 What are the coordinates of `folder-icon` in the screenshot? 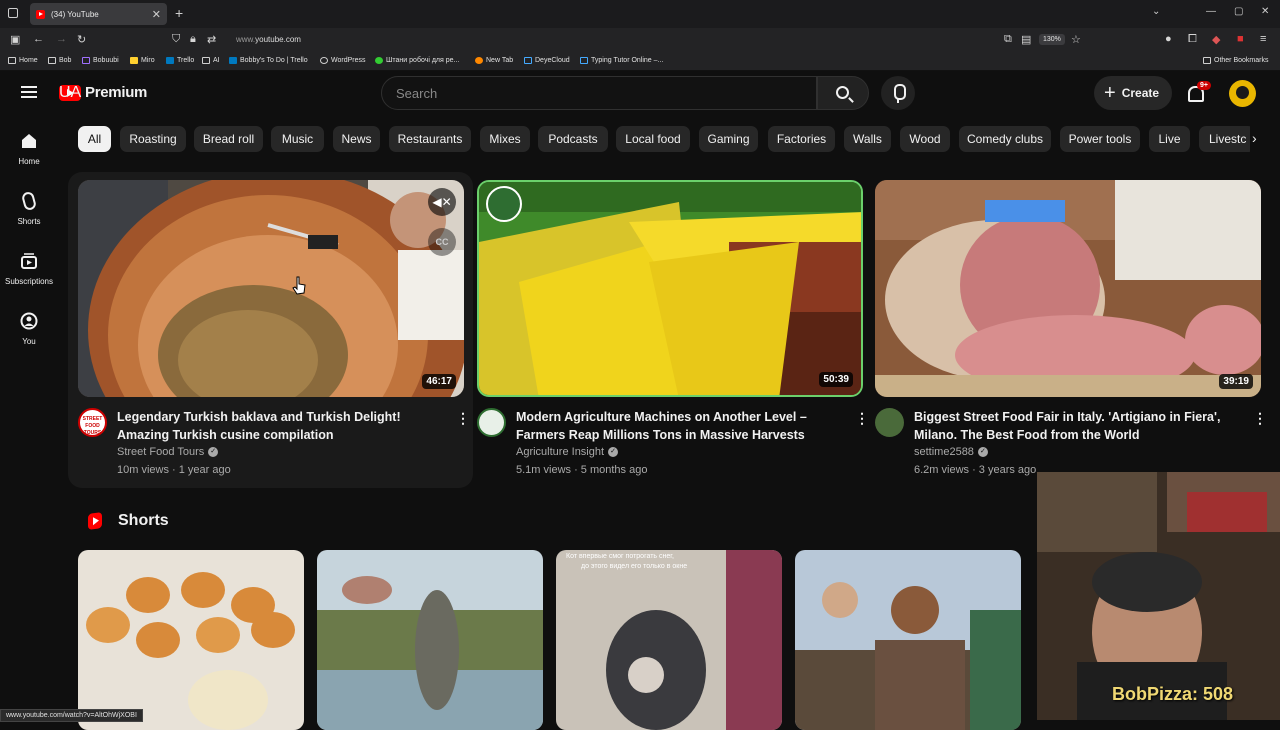 It's located at (1207, 60).